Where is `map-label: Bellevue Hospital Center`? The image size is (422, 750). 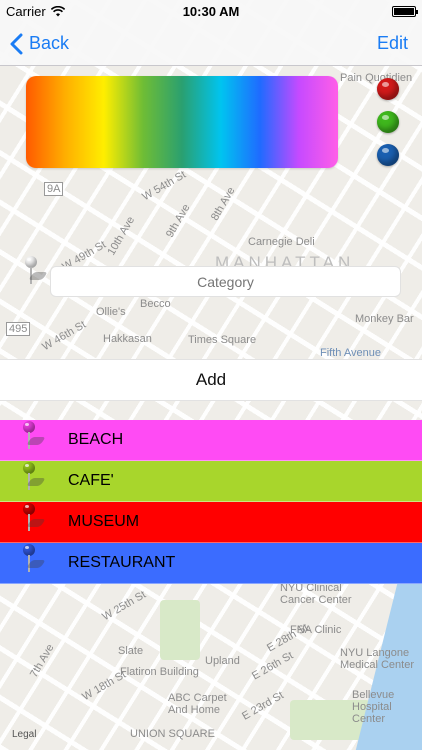
map-label: Bellevue Hospital Center is located at coordinates (373, 707).